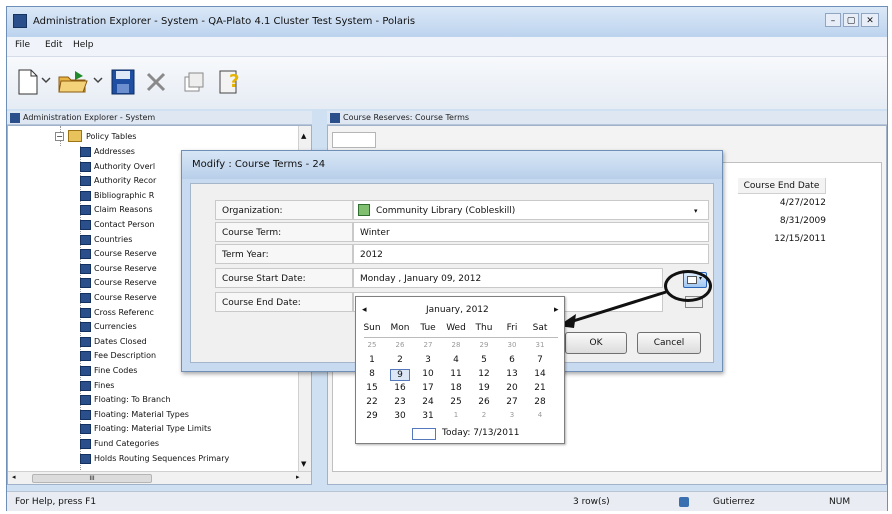  I want to click on calendar-day: 9, so click(400, 375).